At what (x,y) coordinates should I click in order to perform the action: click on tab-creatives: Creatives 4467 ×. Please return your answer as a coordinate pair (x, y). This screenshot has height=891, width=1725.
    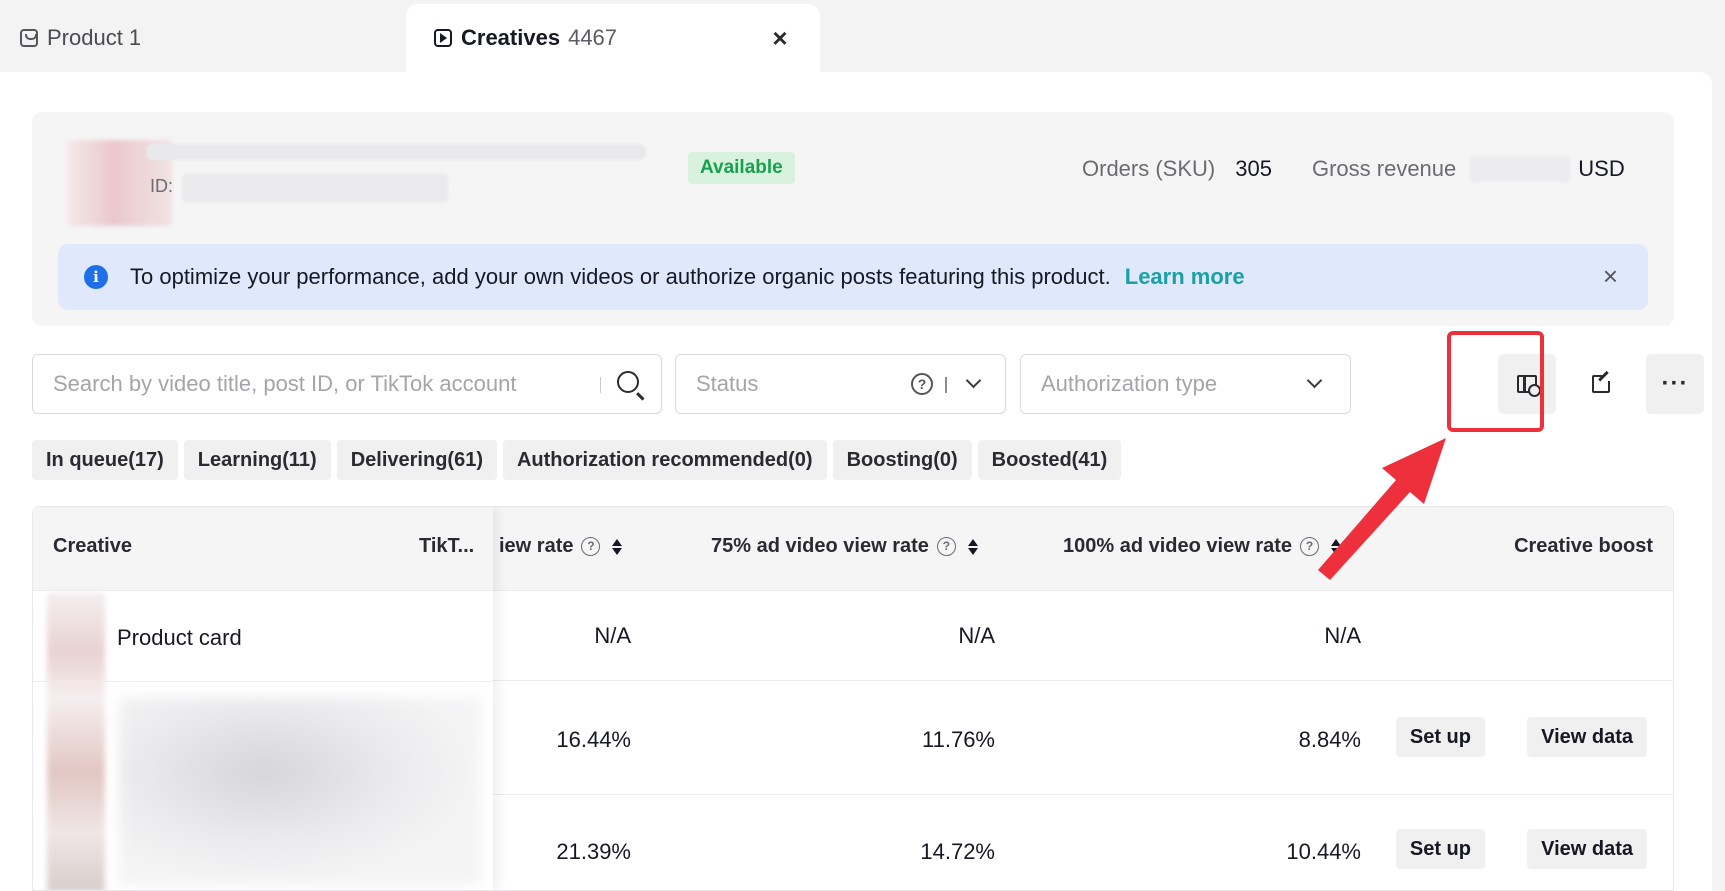
    Looking at the image, I should click on (613, 38).